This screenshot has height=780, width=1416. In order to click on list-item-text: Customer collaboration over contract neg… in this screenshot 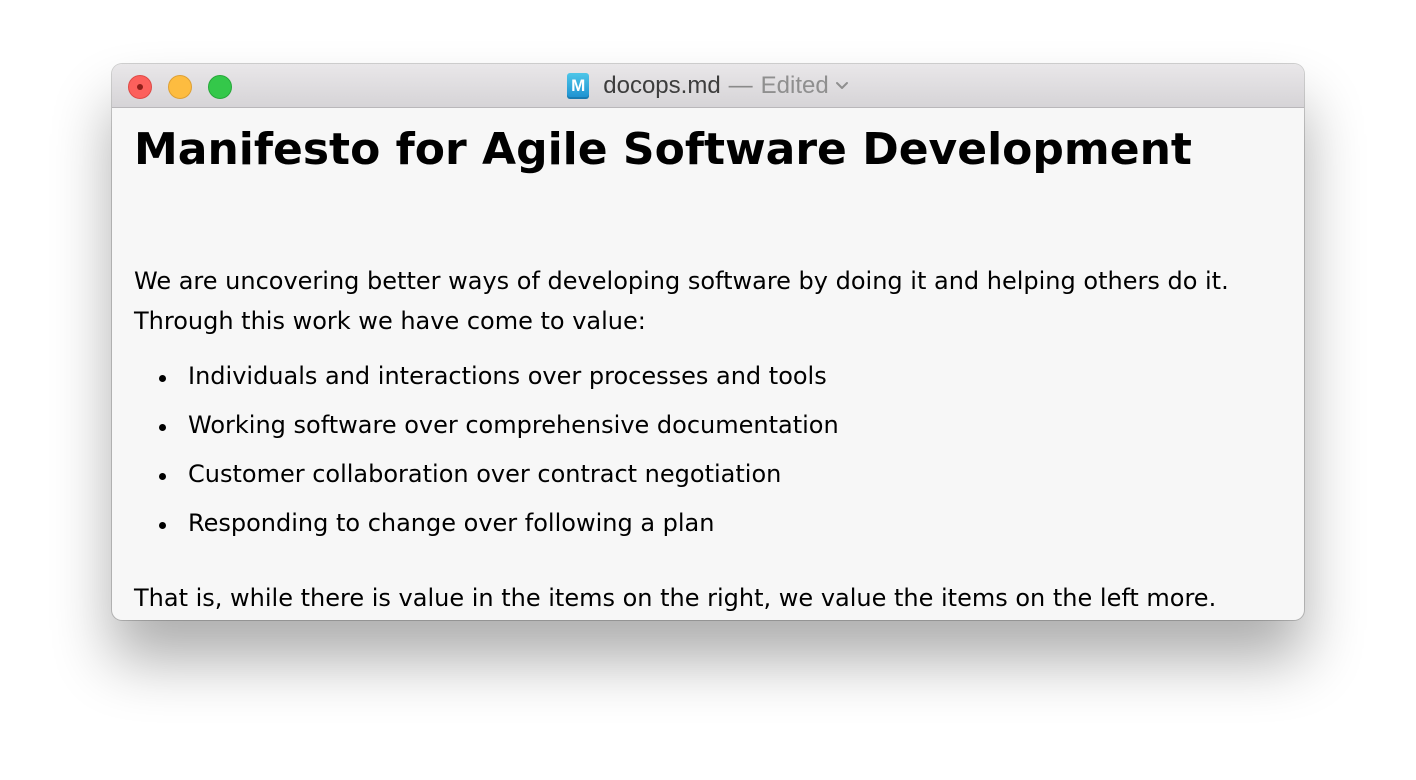, I will do `click(485, 474)`.